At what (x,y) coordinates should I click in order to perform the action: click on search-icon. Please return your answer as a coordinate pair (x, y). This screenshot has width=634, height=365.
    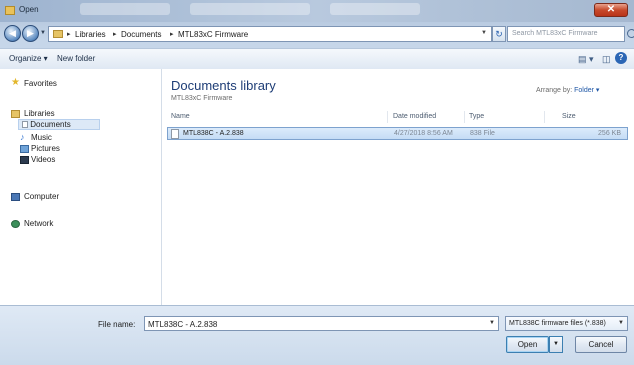
    Looking at the image, I should click on (630, 33).